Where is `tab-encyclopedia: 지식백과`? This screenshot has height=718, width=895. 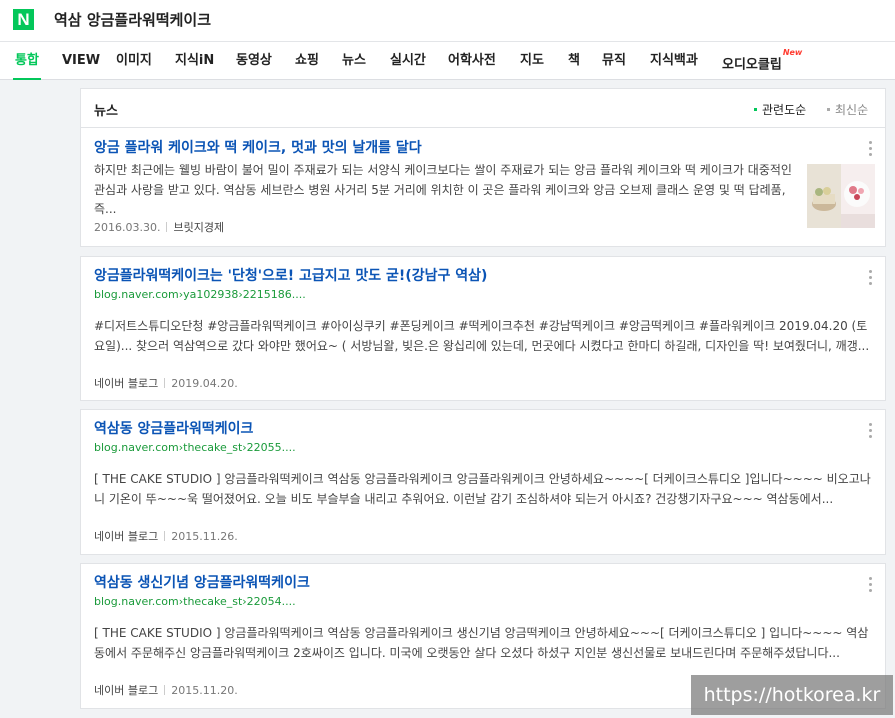
tab-encyclopedia: 지식백과 is located at coordinates (674, 60).